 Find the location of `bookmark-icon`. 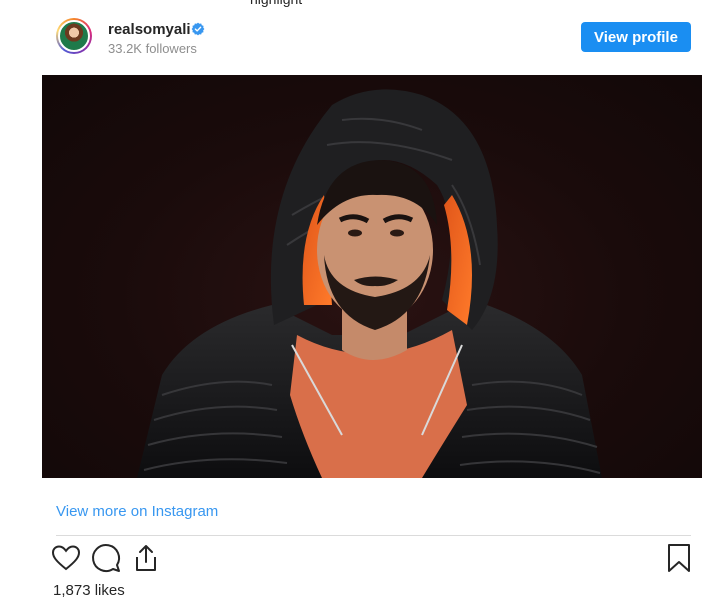

bookmark-icon is located at coordinates (679, 558).